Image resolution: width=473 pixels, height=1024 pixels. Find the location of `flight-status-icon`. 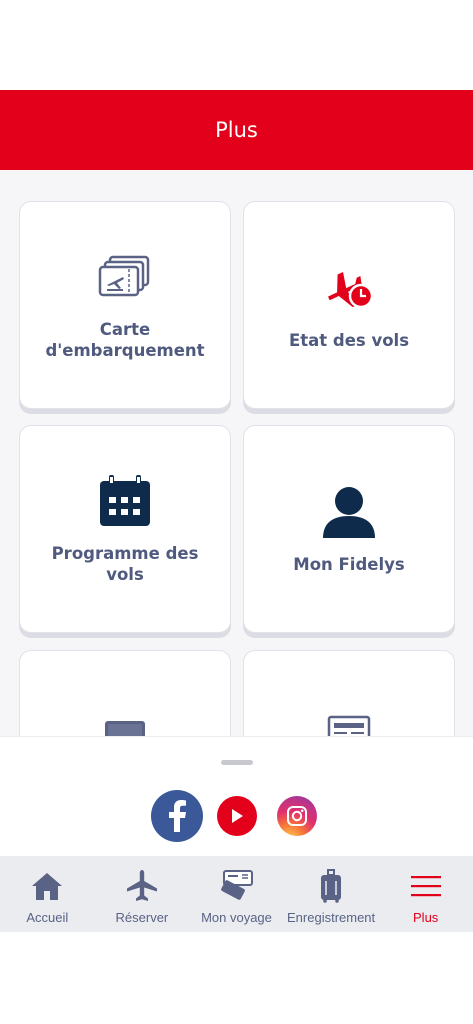

flight-status-icon is located at coordinates (349, 288).